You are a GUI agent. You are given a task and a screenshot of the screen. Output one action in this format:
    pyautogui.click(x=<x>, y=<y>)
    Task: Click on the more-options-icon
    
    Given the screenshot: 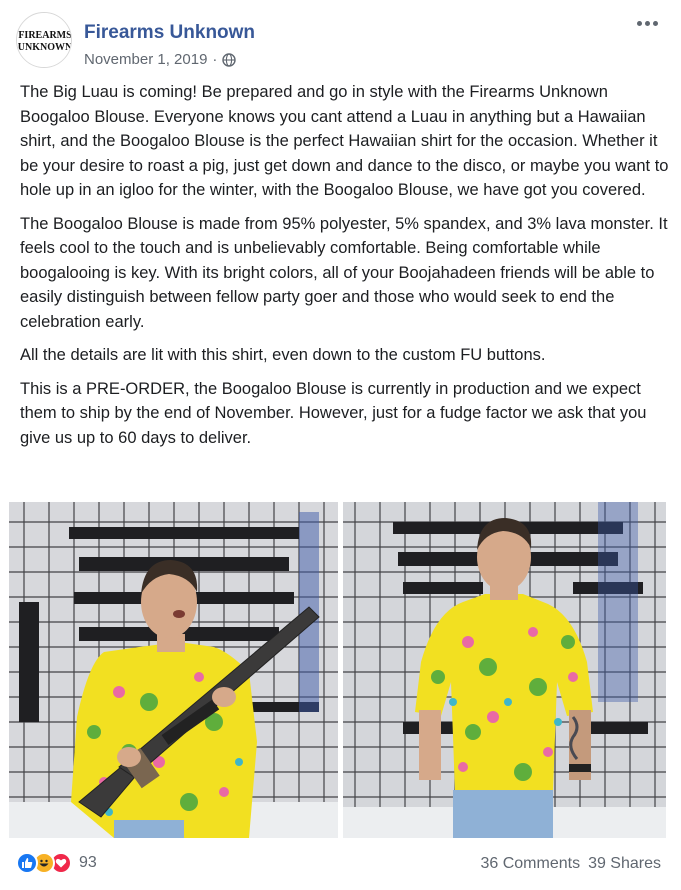 What is the action you would take?
    pyautogui.click(x=650, y=23)
    